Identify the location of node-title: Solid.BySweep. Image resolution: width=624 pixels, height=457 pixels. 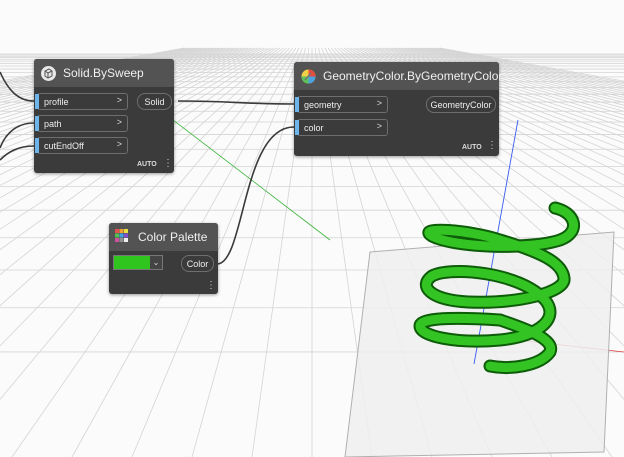
(103, 73).